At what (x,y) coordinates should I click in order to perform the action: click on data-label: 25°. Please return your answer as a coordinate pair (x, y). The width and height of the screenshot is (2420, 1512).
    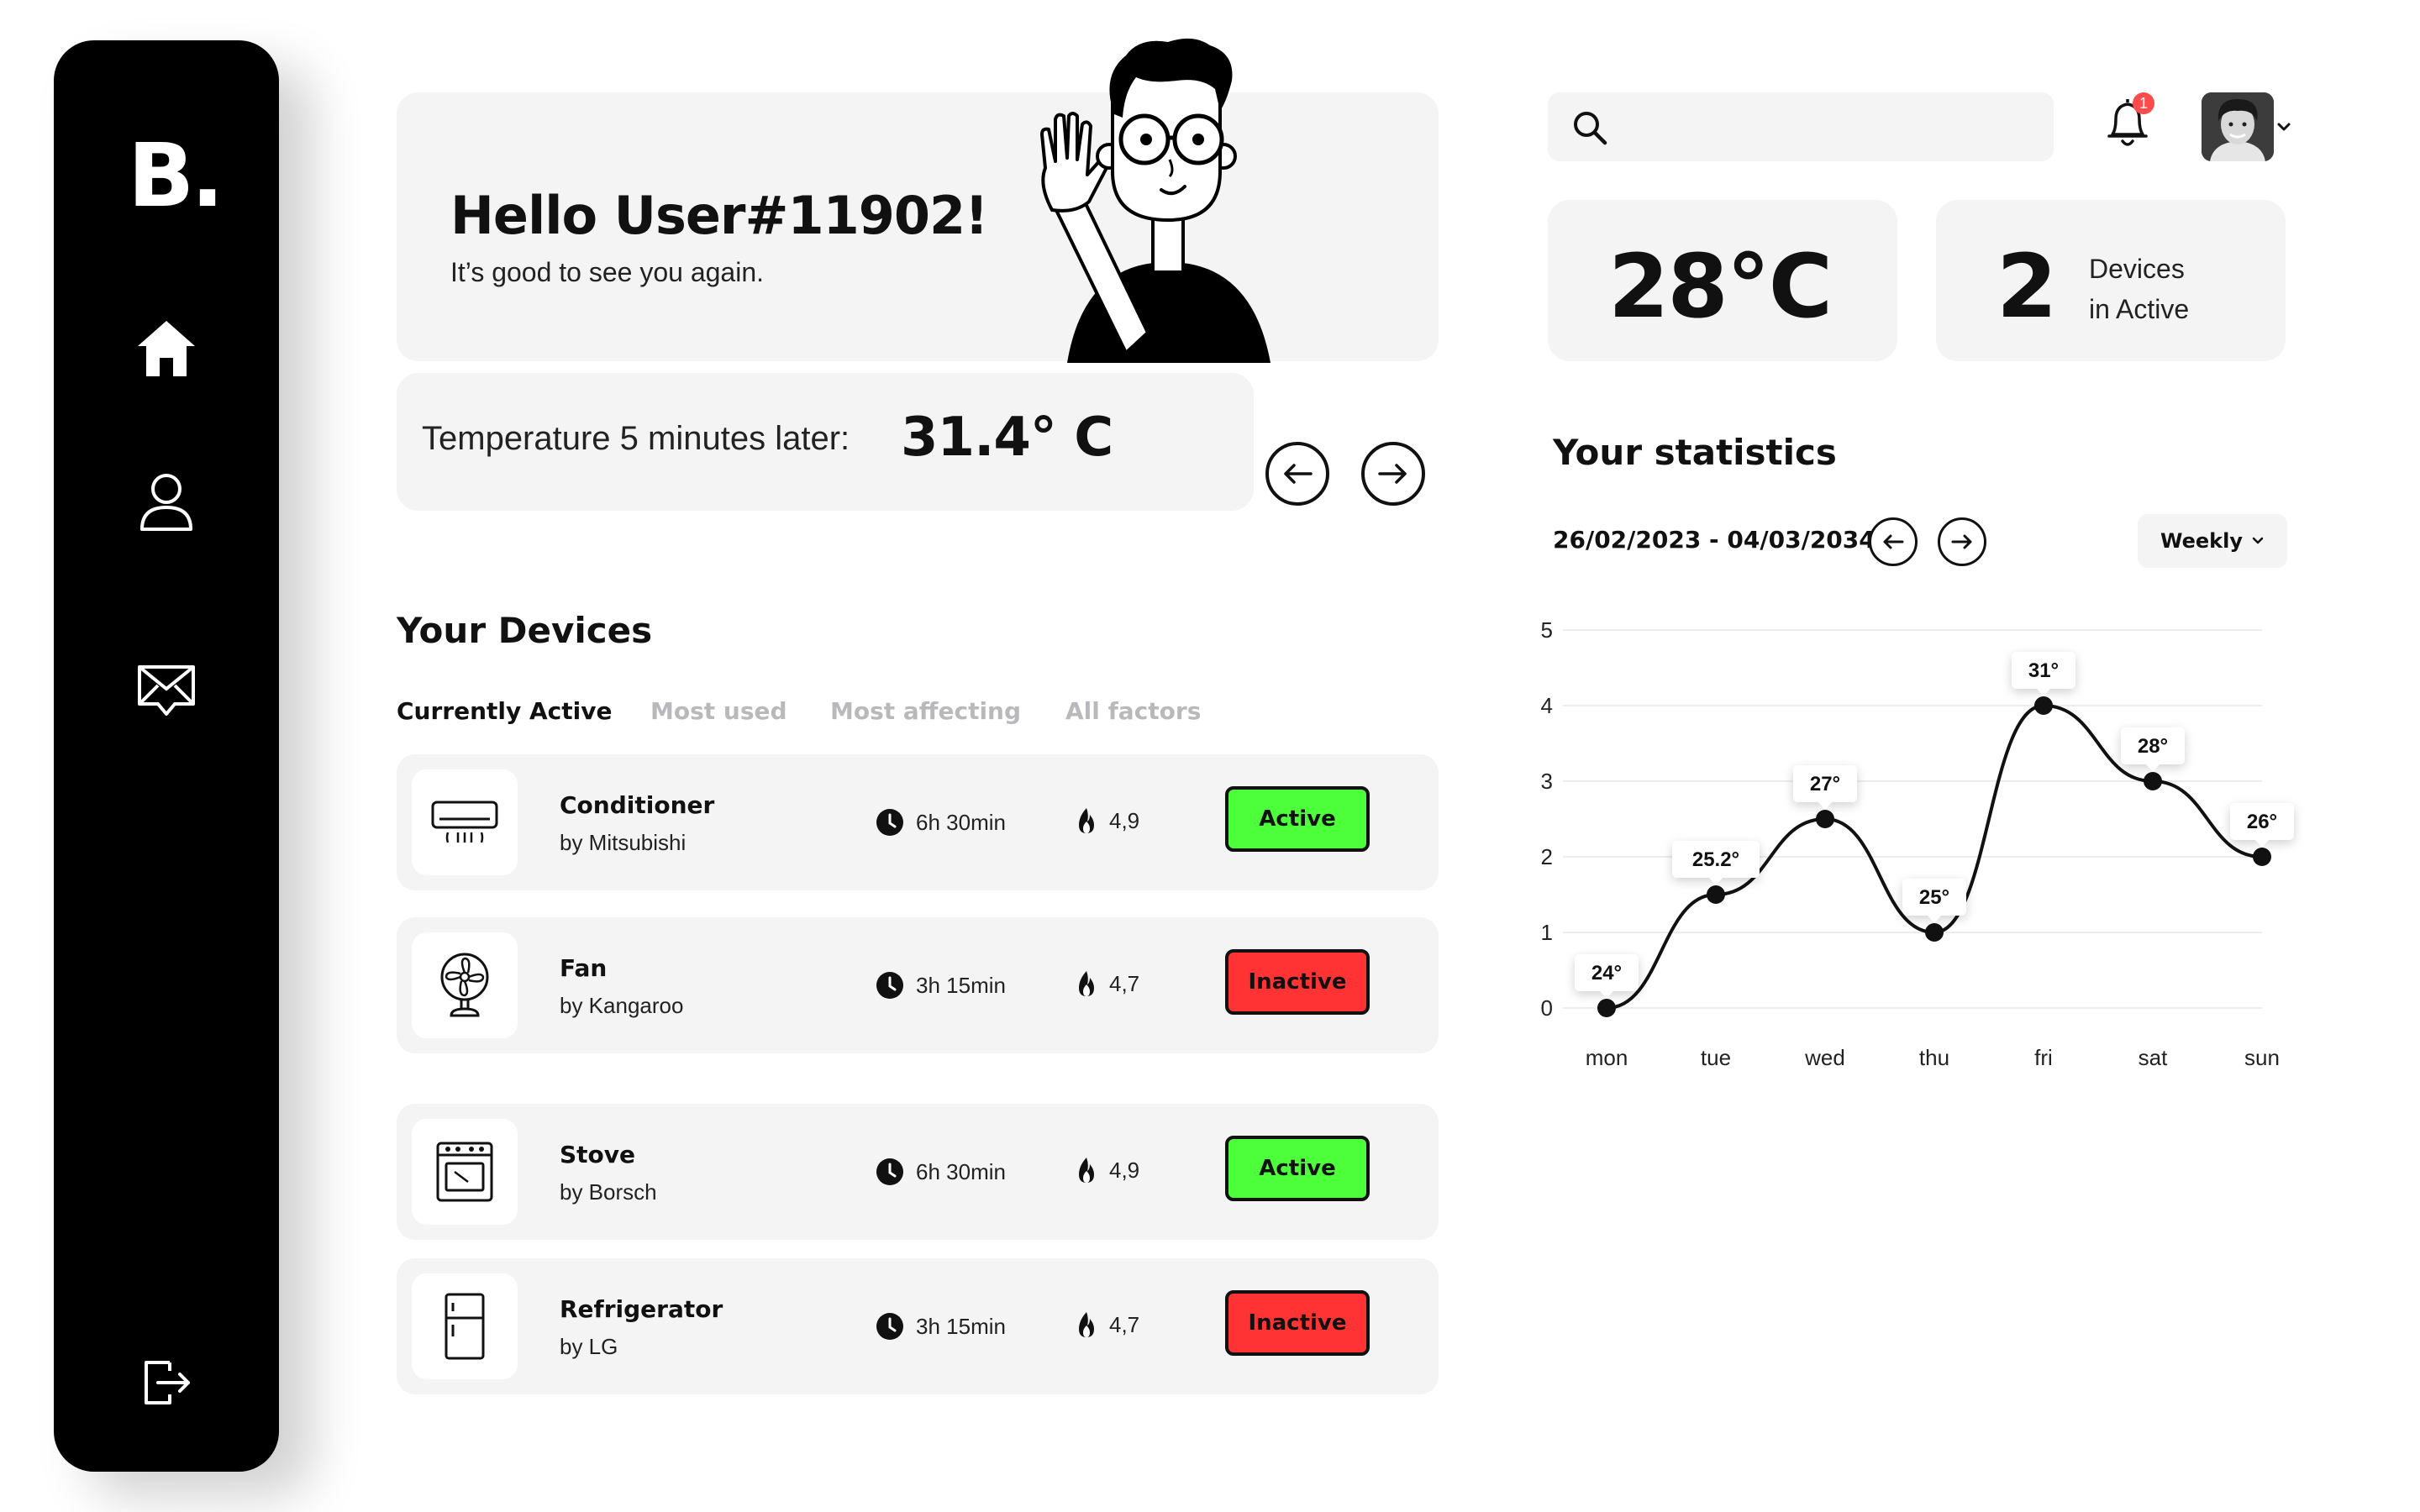
    Looking at the image, I should click on (1934, 897).